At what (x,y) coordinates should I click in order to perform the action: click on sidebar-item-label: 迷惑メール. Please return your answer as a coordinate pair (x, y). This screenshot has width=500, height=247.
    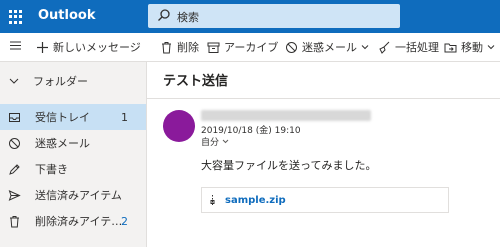
    Looking at the image, I should click on (62, 143).